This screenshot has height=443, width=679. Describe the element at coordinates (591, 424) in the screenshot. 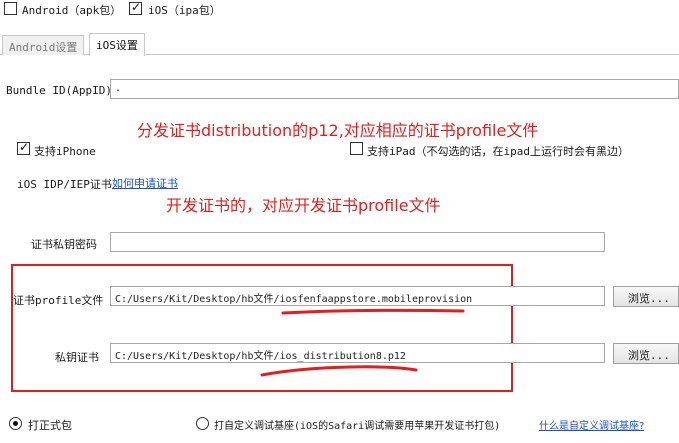

I see `custom-base-help-link: 什么是自定义调试基座?` at that location.